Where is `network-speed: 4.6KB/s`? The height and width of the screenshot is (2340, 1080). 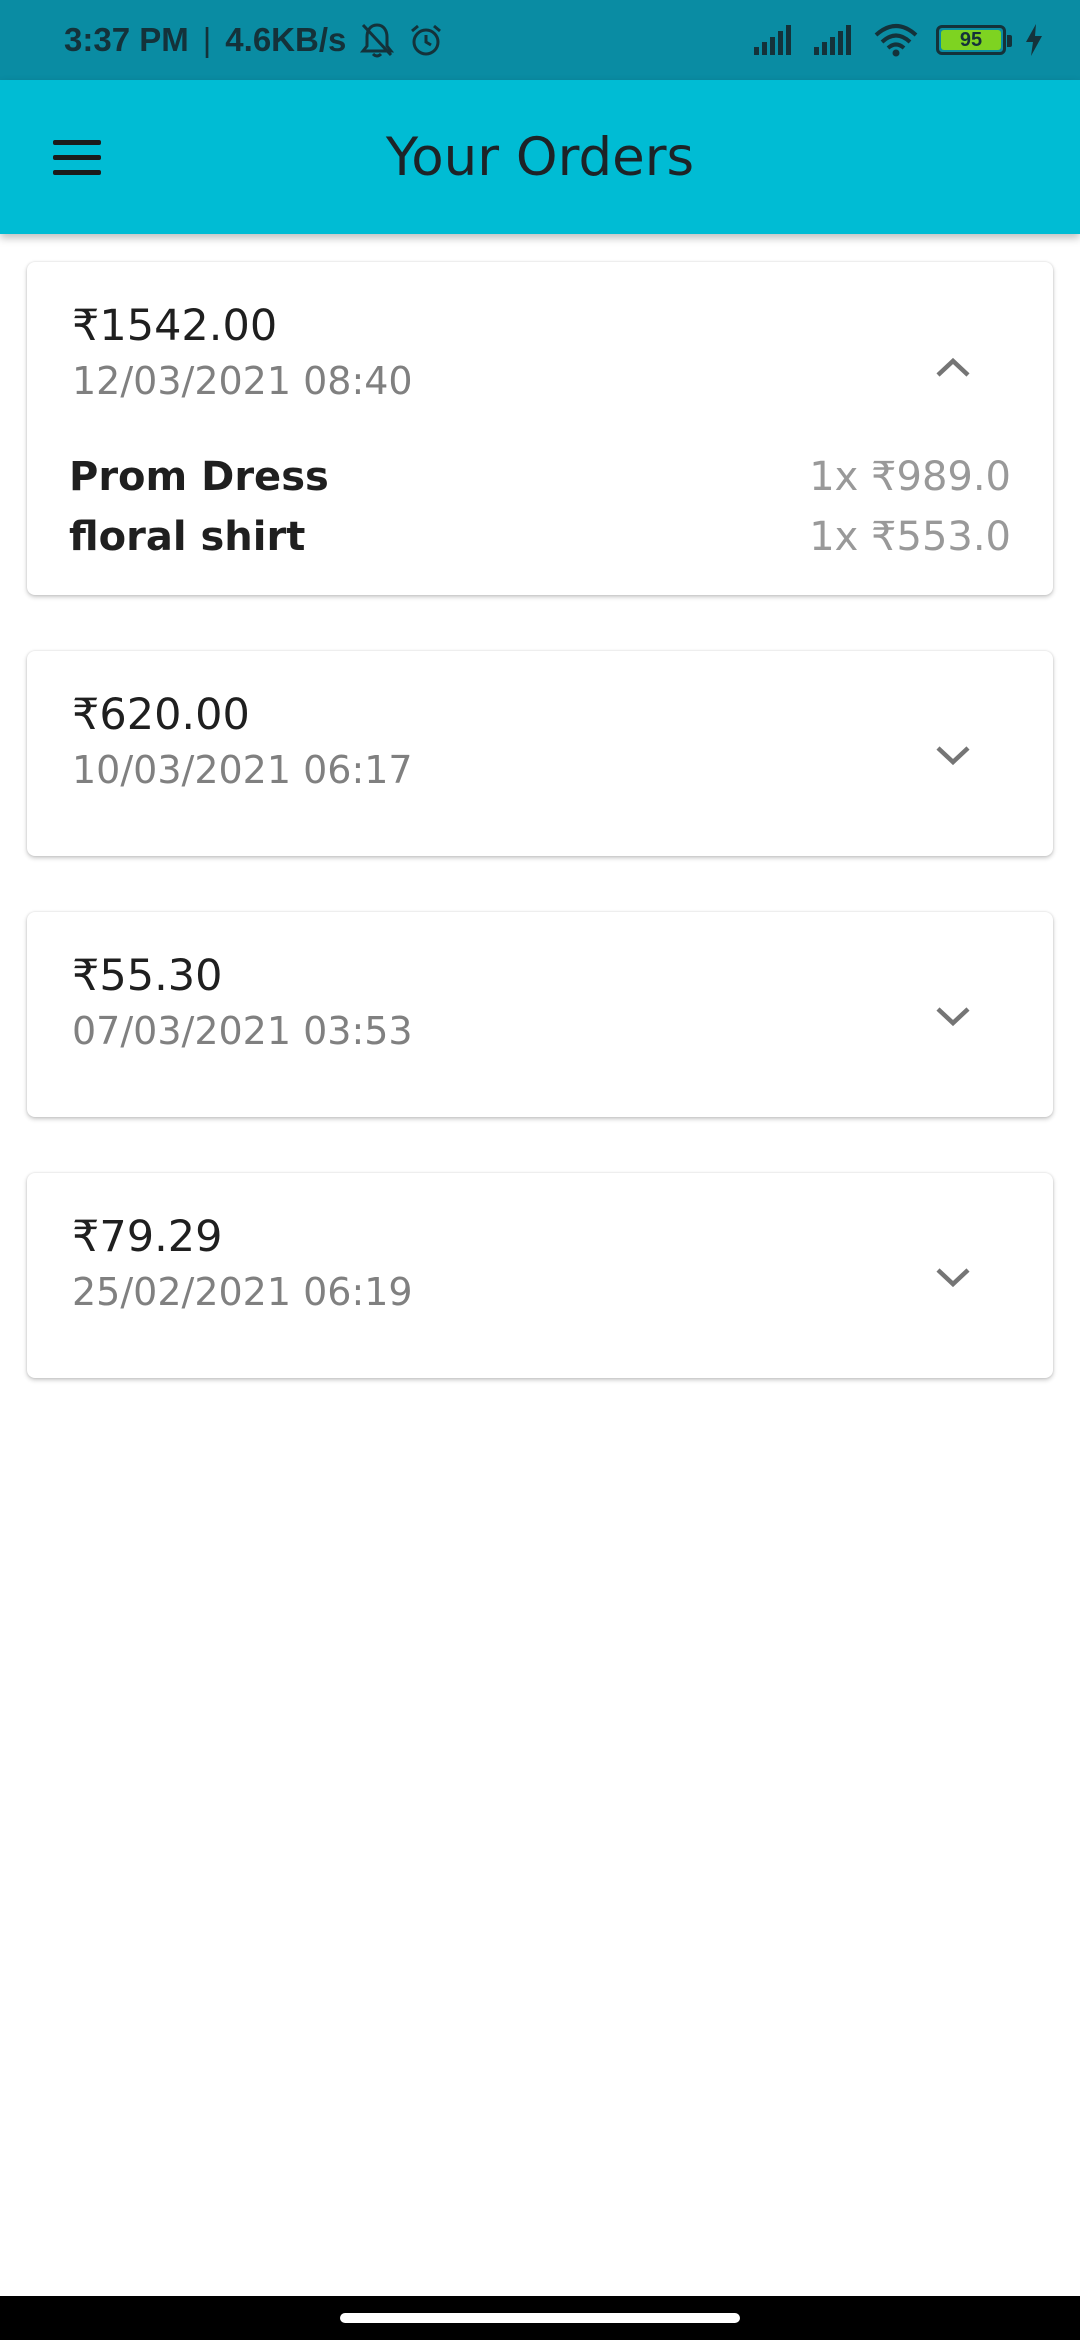 network-speed: 4.6KB/s is located at coordinates (286, 39).